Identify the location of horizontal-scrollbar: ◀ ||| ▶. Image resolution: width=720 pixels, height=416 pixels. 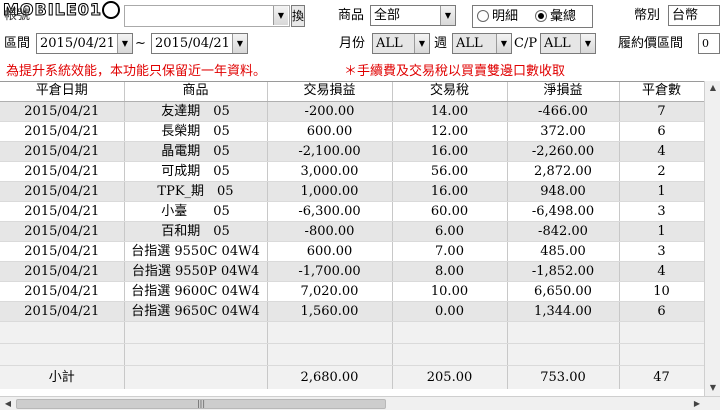
(360, 403).